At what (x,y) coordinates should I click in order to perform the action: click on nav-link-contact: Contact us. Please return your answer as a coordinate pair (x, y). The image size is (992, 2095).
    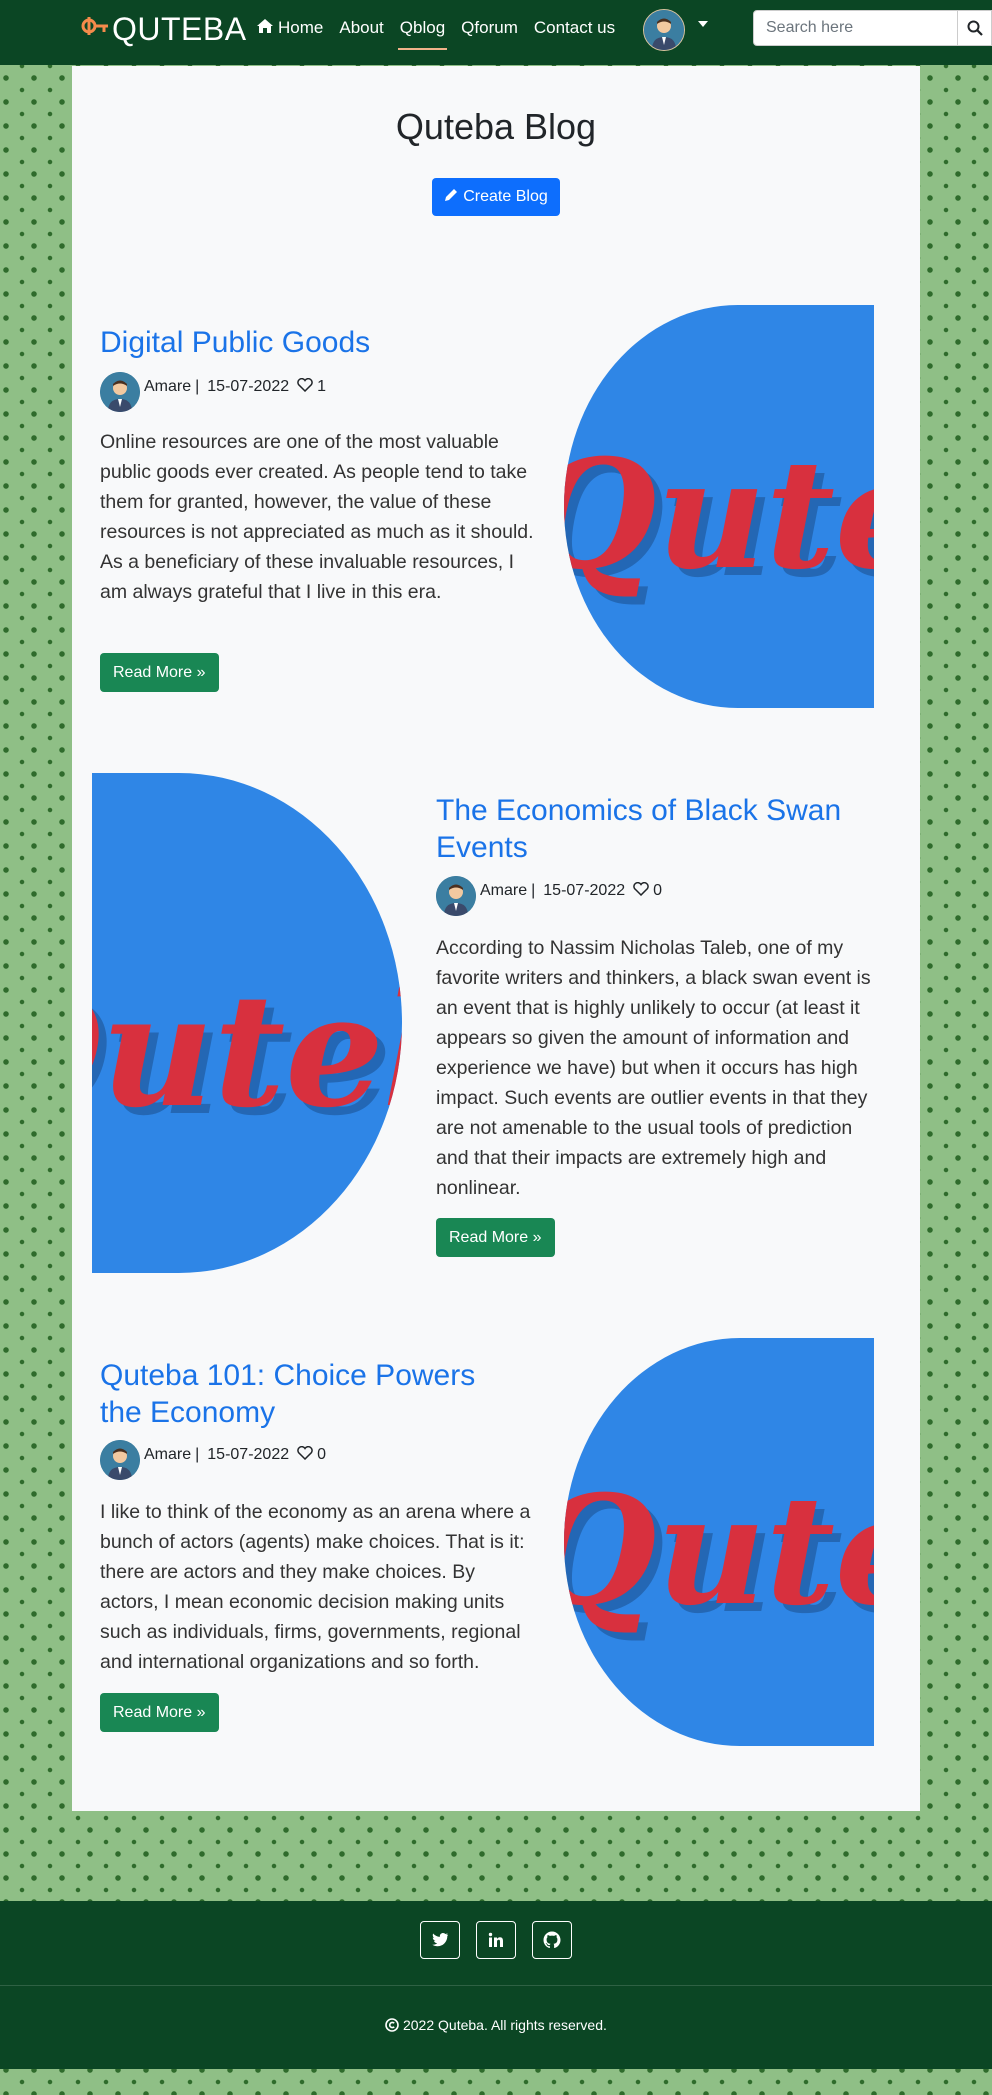
    Looking at the image, I should click on (574, 28).